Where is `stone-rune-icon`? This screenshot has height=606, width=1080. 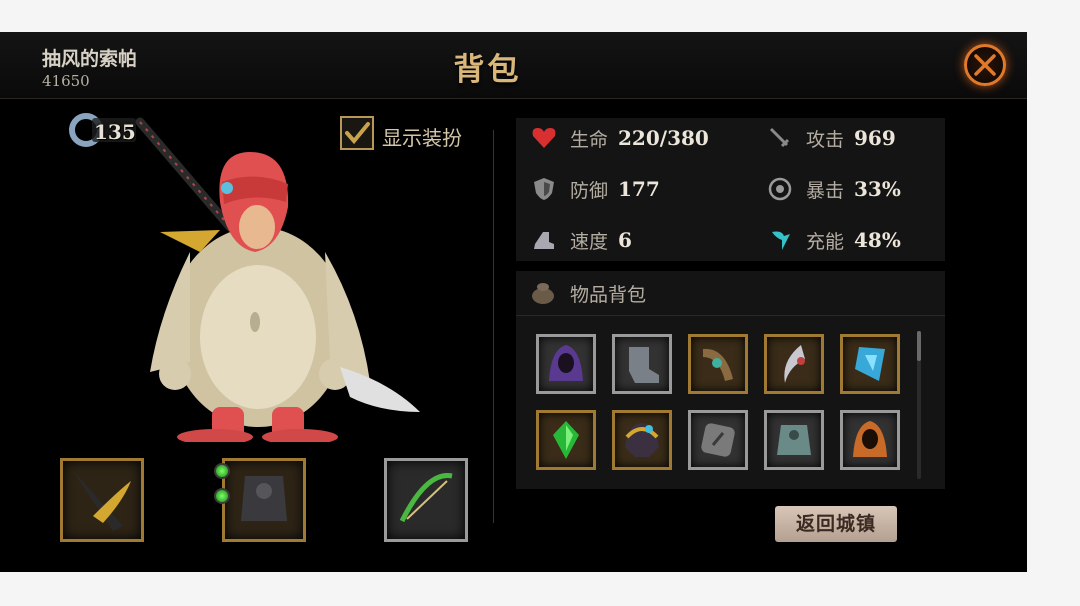
stone-rune-icon is located at coordinates (718, 440).